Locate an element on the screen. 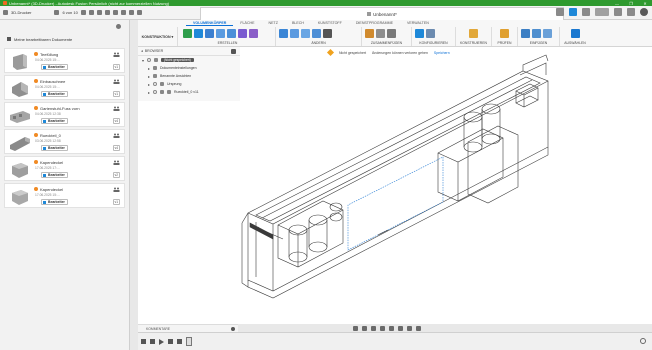 The width and height of the screenshot is (652, 350). new-component-icon is located at coordinates (187, 33).